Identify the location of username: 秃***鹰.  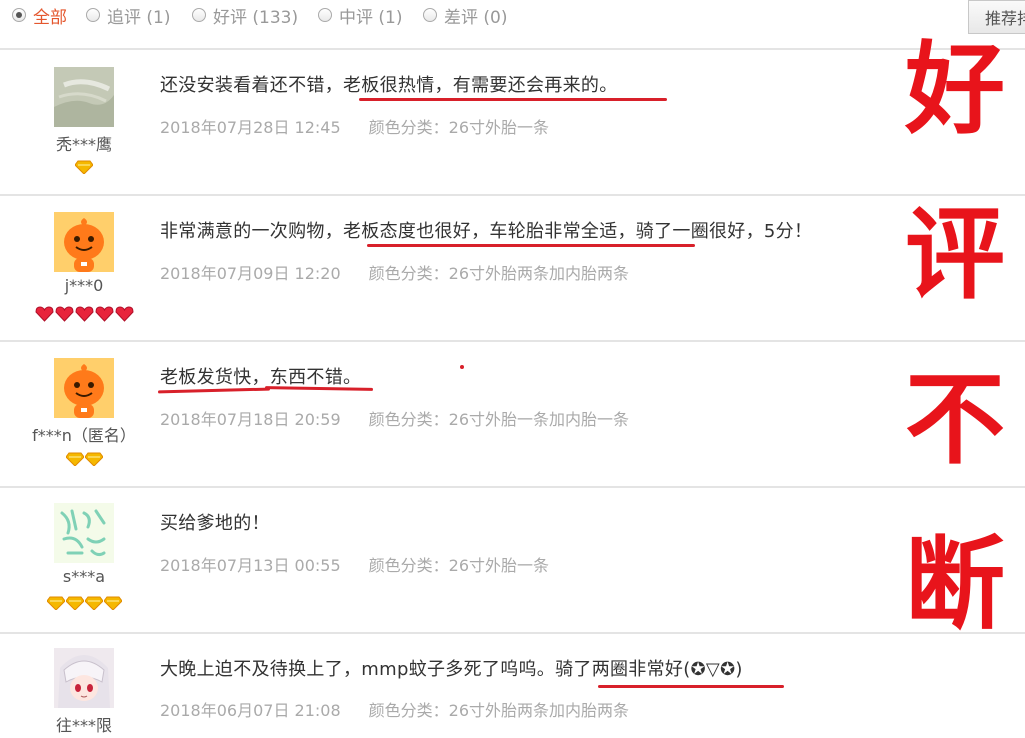
(83, 144).